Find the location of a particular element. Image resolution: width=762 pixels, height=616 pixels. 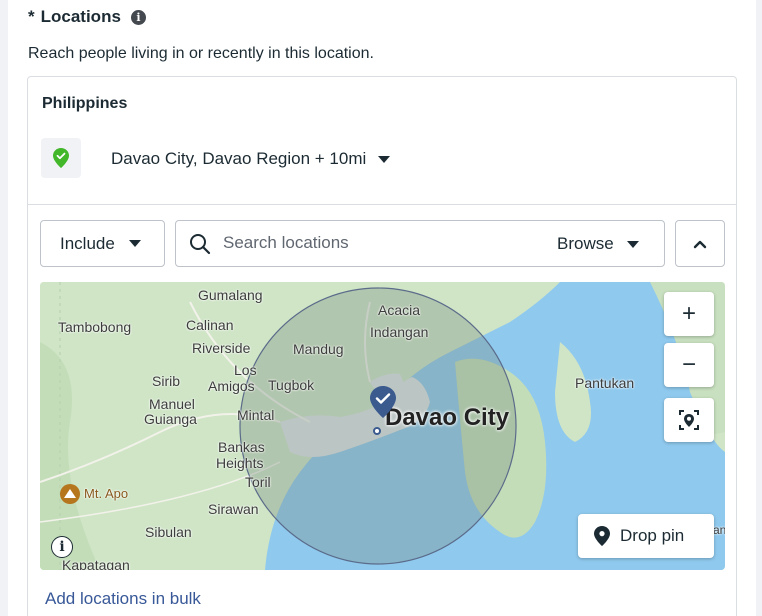

map-poi-label: Mt. Apo is located at coordinates (106, 493).